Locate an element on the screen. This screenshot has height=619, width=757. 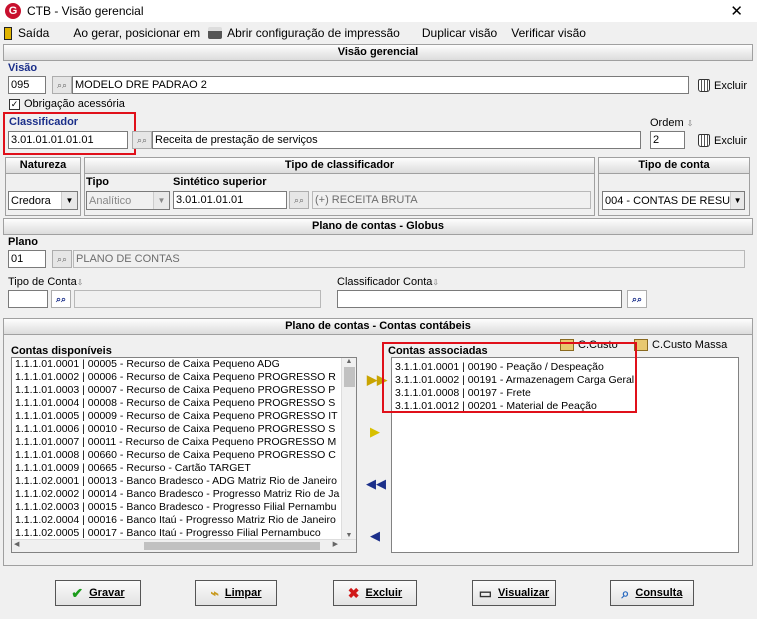
tipo-classificador-header: Tipo de classificador is located at coordinates (339, 165).